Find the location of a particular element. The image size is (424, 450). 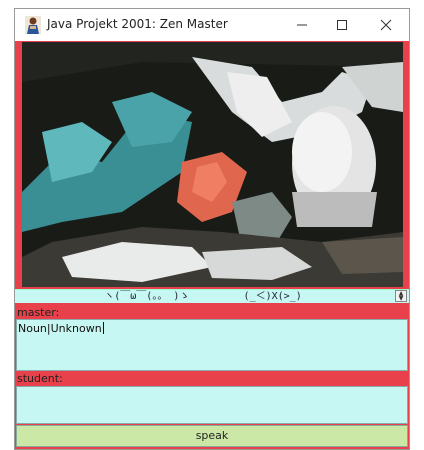

student-label: student: is located at coordinates (40, 378).